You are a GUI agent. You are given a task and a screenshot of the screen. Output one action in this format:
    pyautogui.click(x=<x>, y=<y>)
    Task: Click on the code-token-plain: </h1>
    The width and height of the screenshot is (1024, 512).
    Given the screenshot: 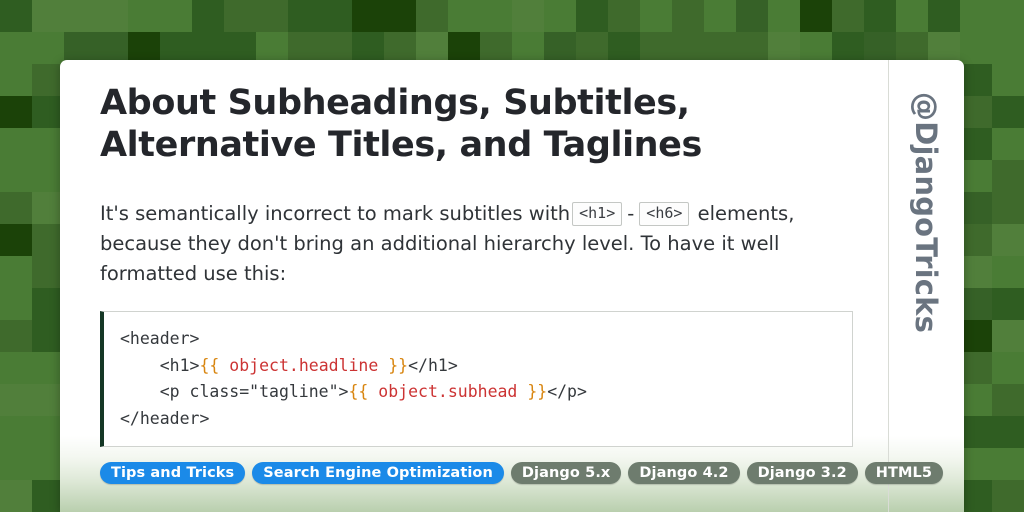 What is the action you would take?
    pyautogui.click(x=433, y=365)
    